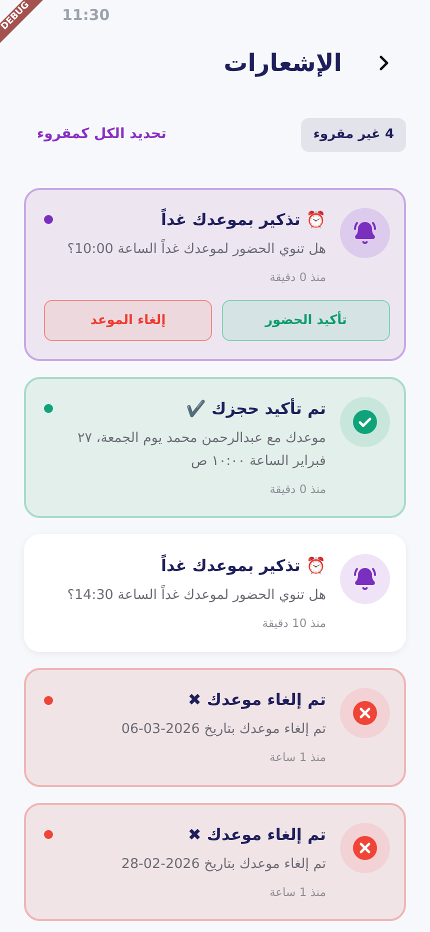  I want to click on notification-time: منذ 10 دقيقة, so click(293, 623).